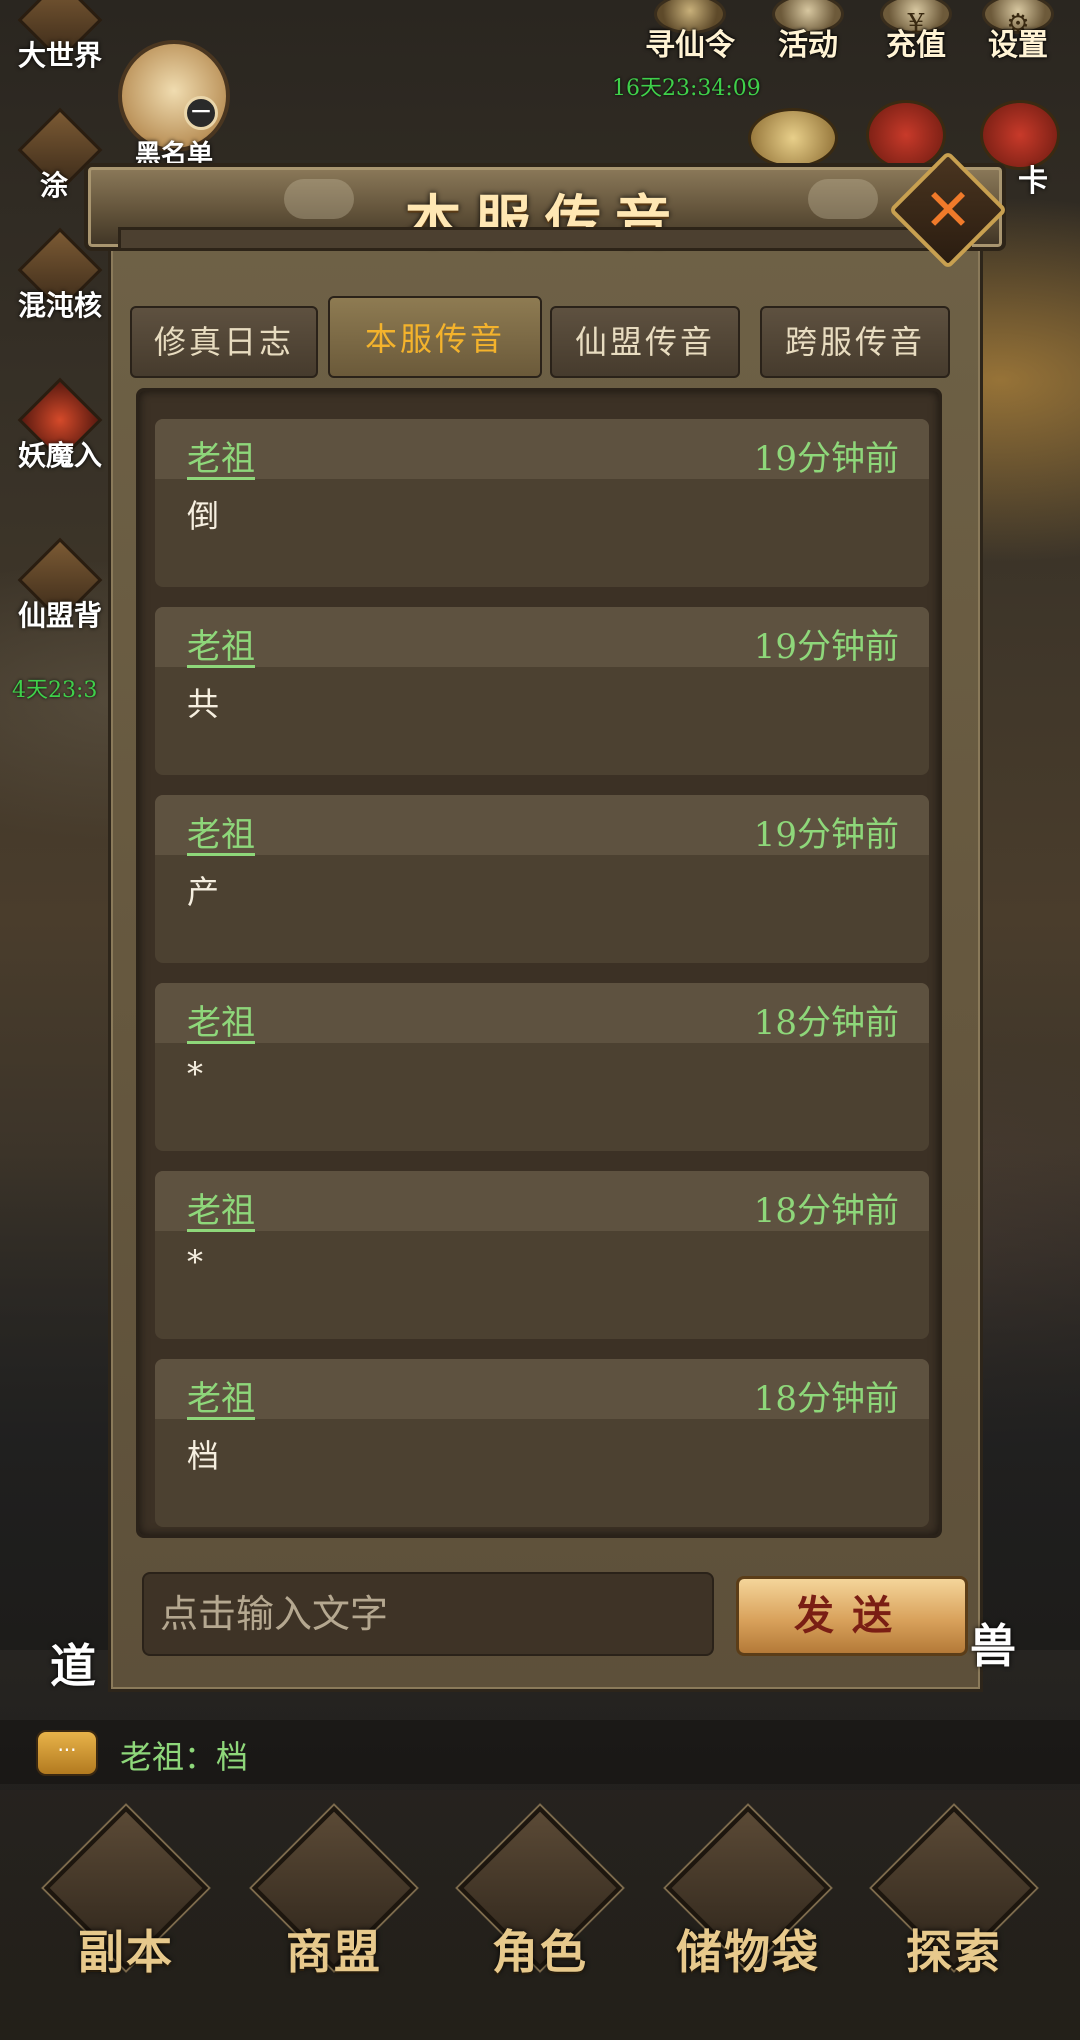 This screenshot has width=1080, height=2040. I want to click on nav-merchant-label: 商盟, so click(334, 1952).